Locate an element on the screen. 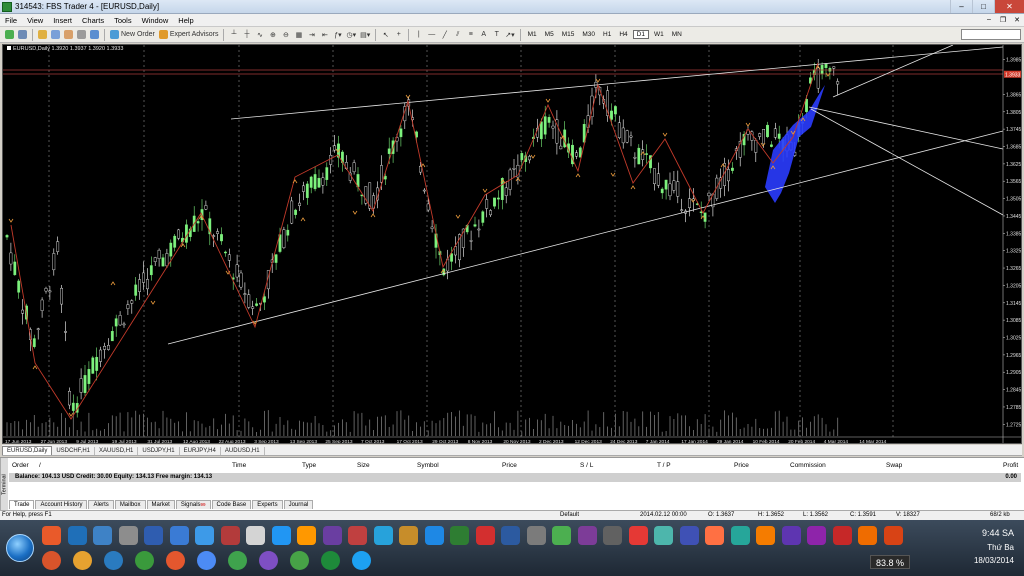 The image size is (1024, 576). menu-insert: Insert is located at coordinates (62, 20).